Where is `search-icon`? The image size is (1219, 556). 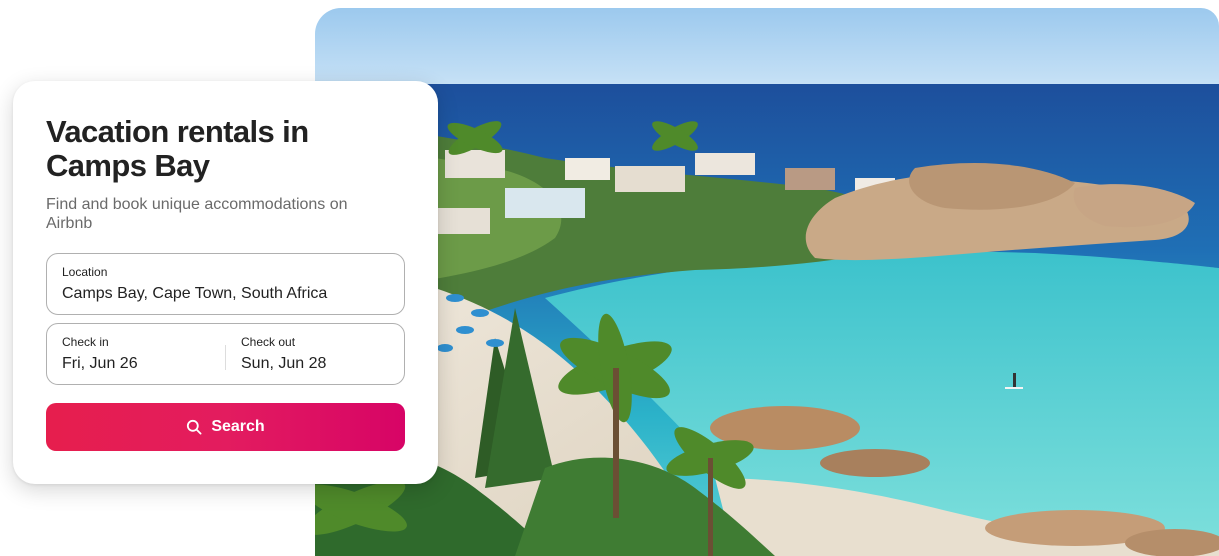
search-icon is located at coordinates (194, 427).